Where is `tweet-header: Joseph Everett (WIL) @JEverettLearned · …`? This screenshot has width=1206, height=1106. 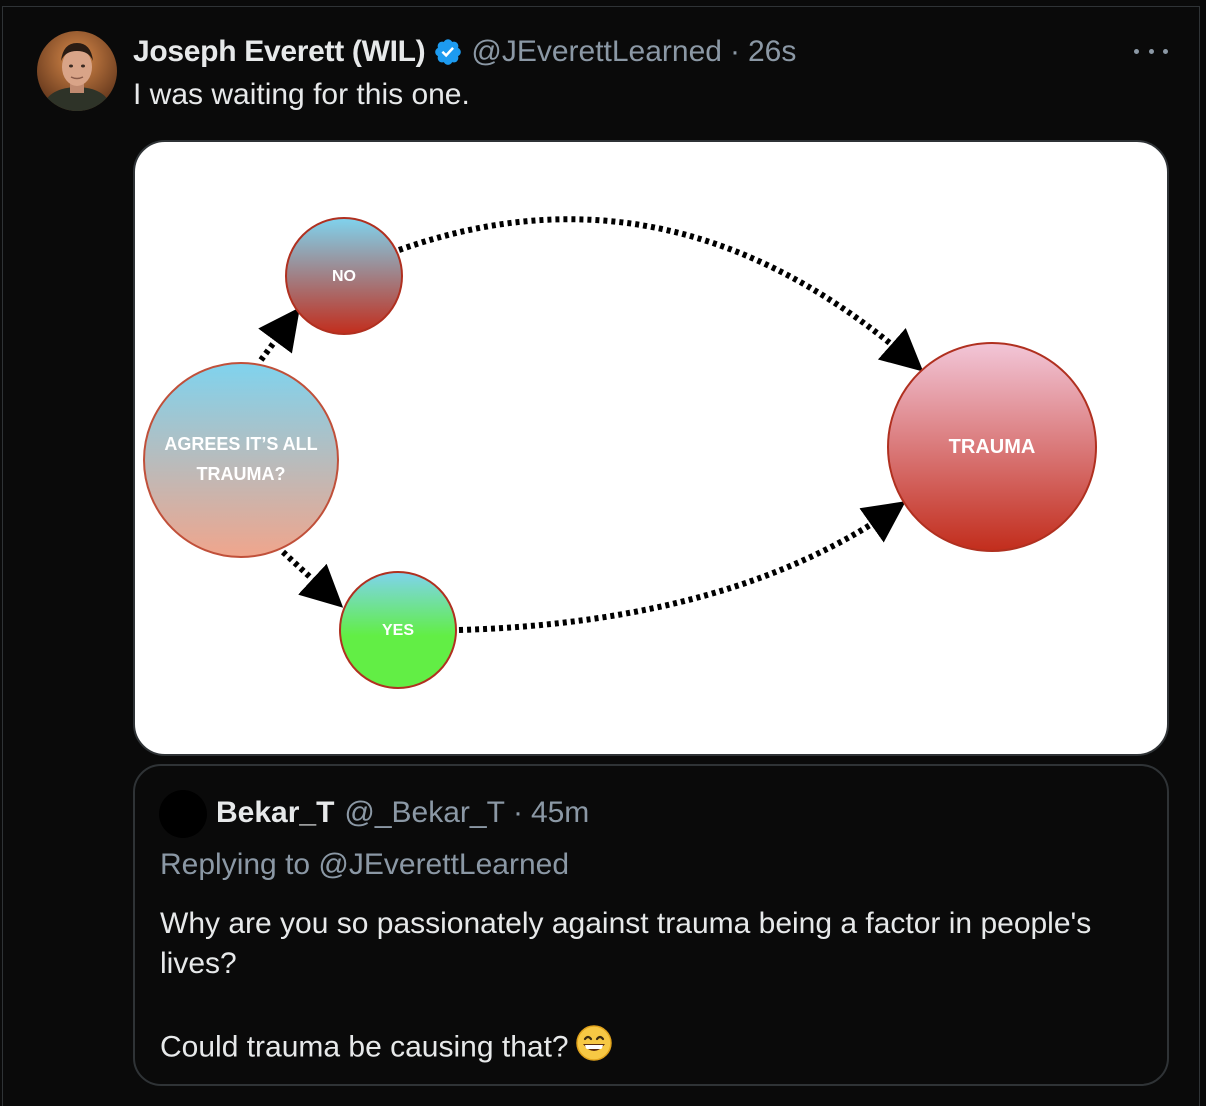
tweet-header: Joseph Everett (WIL) @JEverettLearned · … is located at coordinates (464, 52).